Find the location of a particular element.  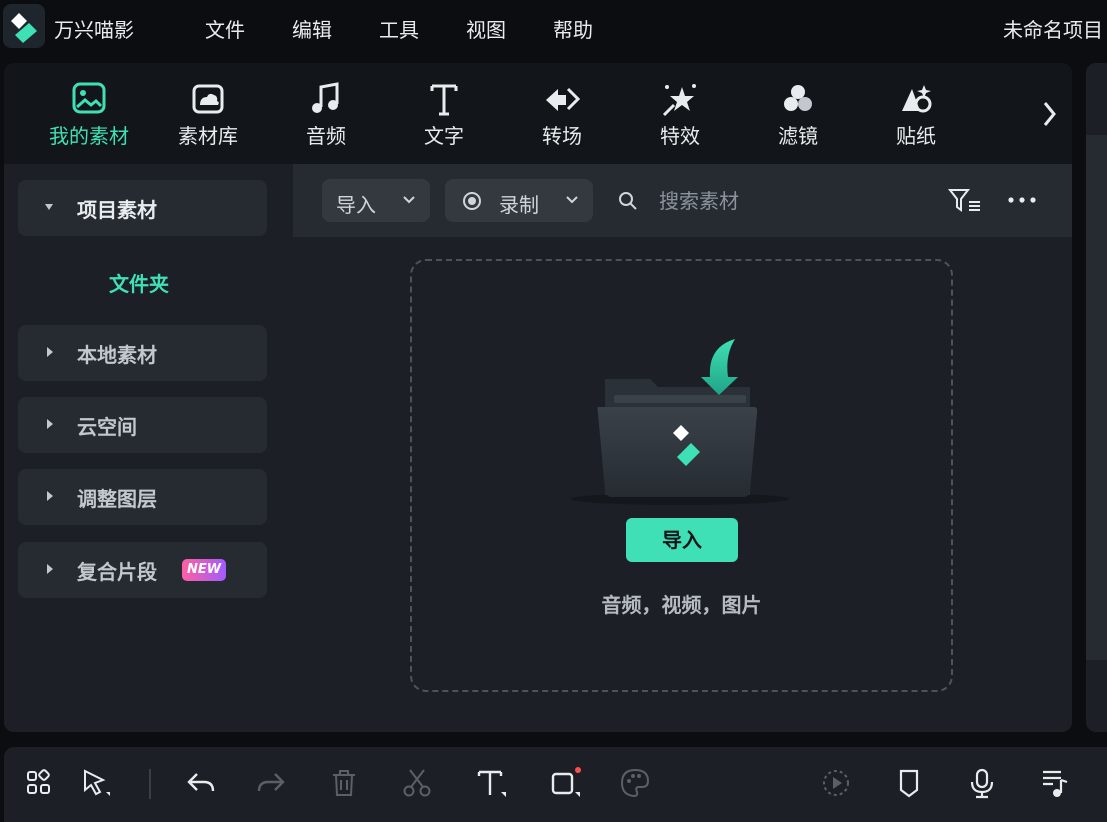

sidebar-item-folder: 文件夹 is located at coordinates (139, 282).